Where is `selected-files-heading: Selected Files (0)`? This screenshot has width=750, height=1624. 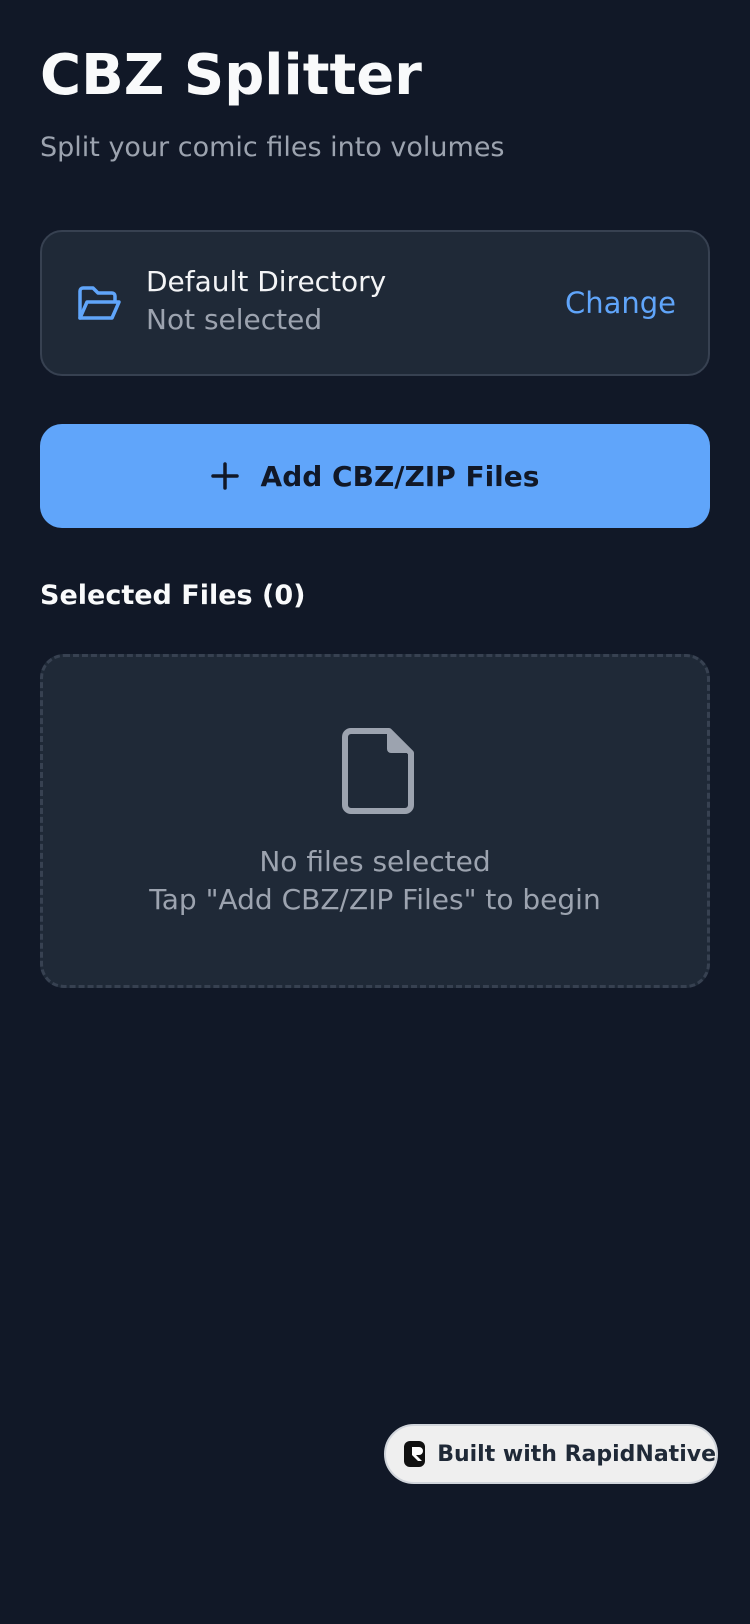
selected-files-heading: Selected Files (0) is located at coordinates (173, 595).